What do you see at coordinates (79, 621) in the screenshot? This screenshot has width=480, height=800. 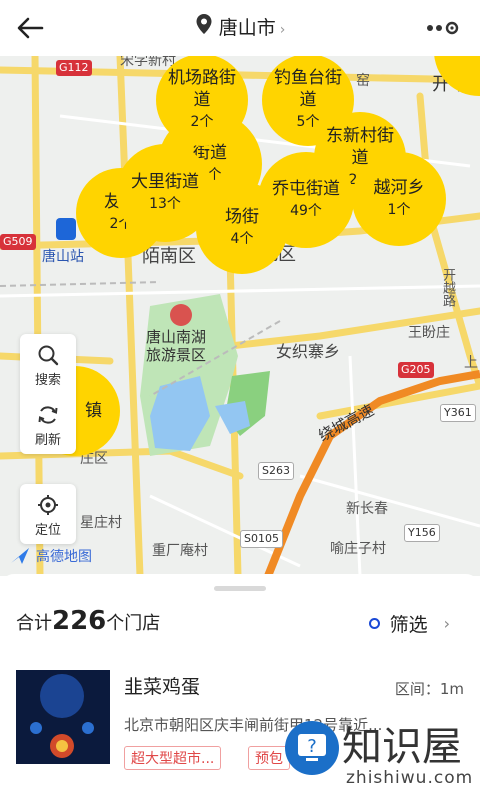 I see `total-count: 226` at bounding box center [79, 621].